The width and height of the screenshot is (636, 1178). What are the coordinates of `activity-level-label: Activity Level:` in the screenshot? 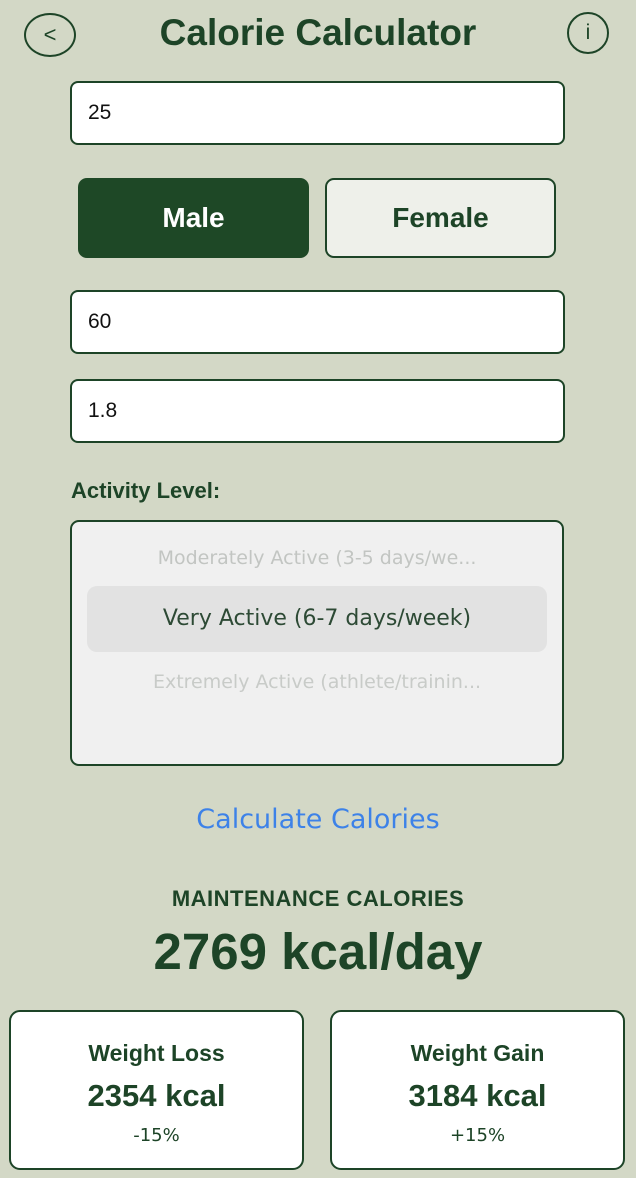 It's located at (146, 490).